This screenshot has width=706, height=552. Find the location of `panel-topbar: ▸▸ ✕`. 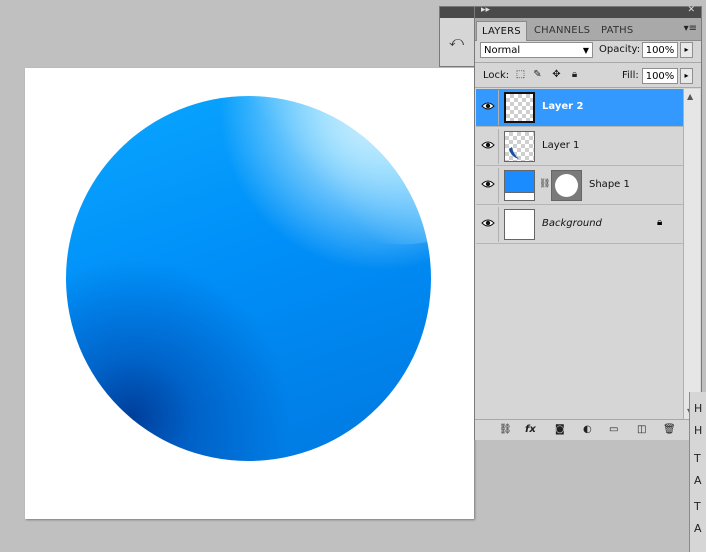

panel-topbar: ▸▸ ✕ is located at coordinates (588, 11).